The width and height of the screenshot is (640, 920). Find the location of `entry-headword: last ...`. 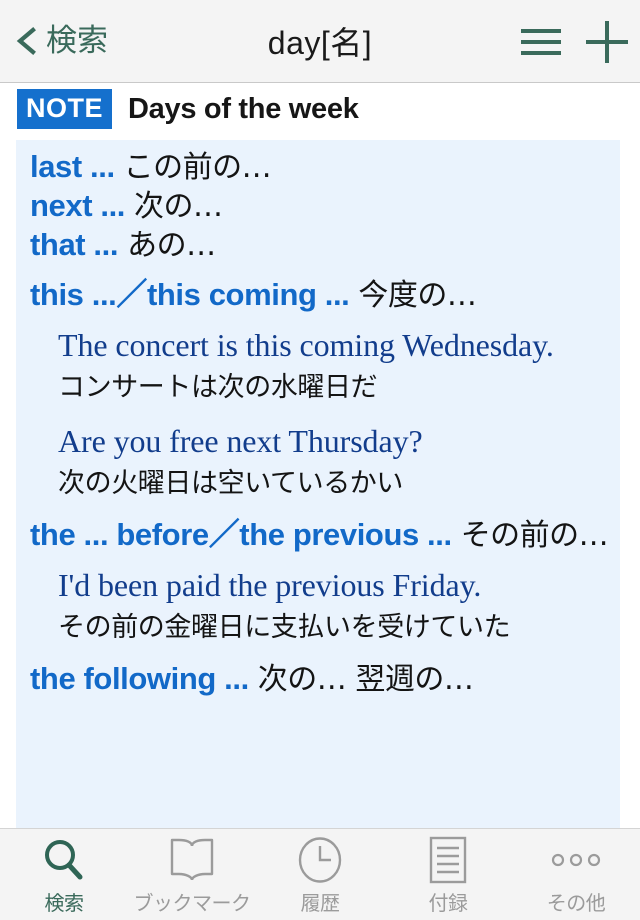

entry-headword: last ... is located at coordinates (72, 166).